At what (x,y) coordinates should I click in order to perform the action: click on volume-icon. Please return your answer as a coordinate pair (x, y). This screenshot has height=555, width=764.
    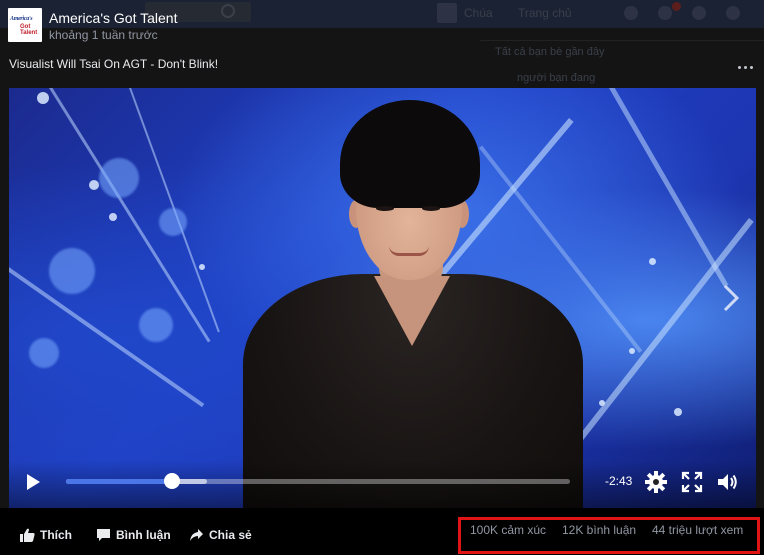
    Looking at the image, I should click on (728, 482).